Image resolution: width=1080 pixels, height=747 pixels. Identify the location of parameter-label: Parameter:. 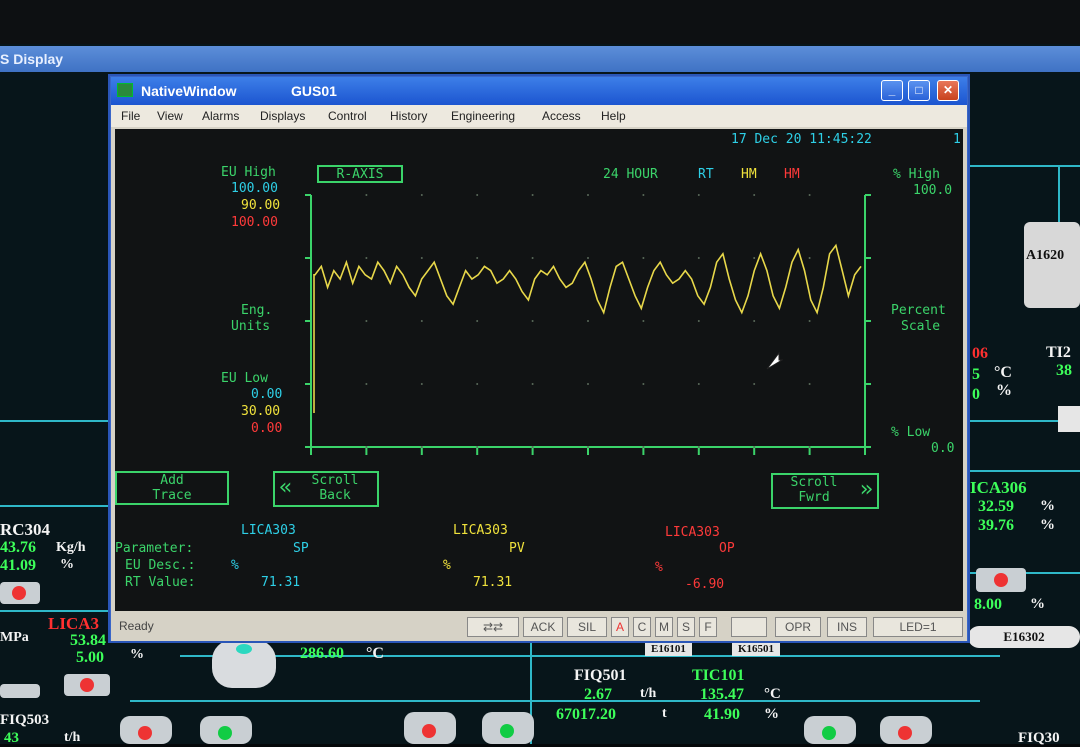
(154, 548).